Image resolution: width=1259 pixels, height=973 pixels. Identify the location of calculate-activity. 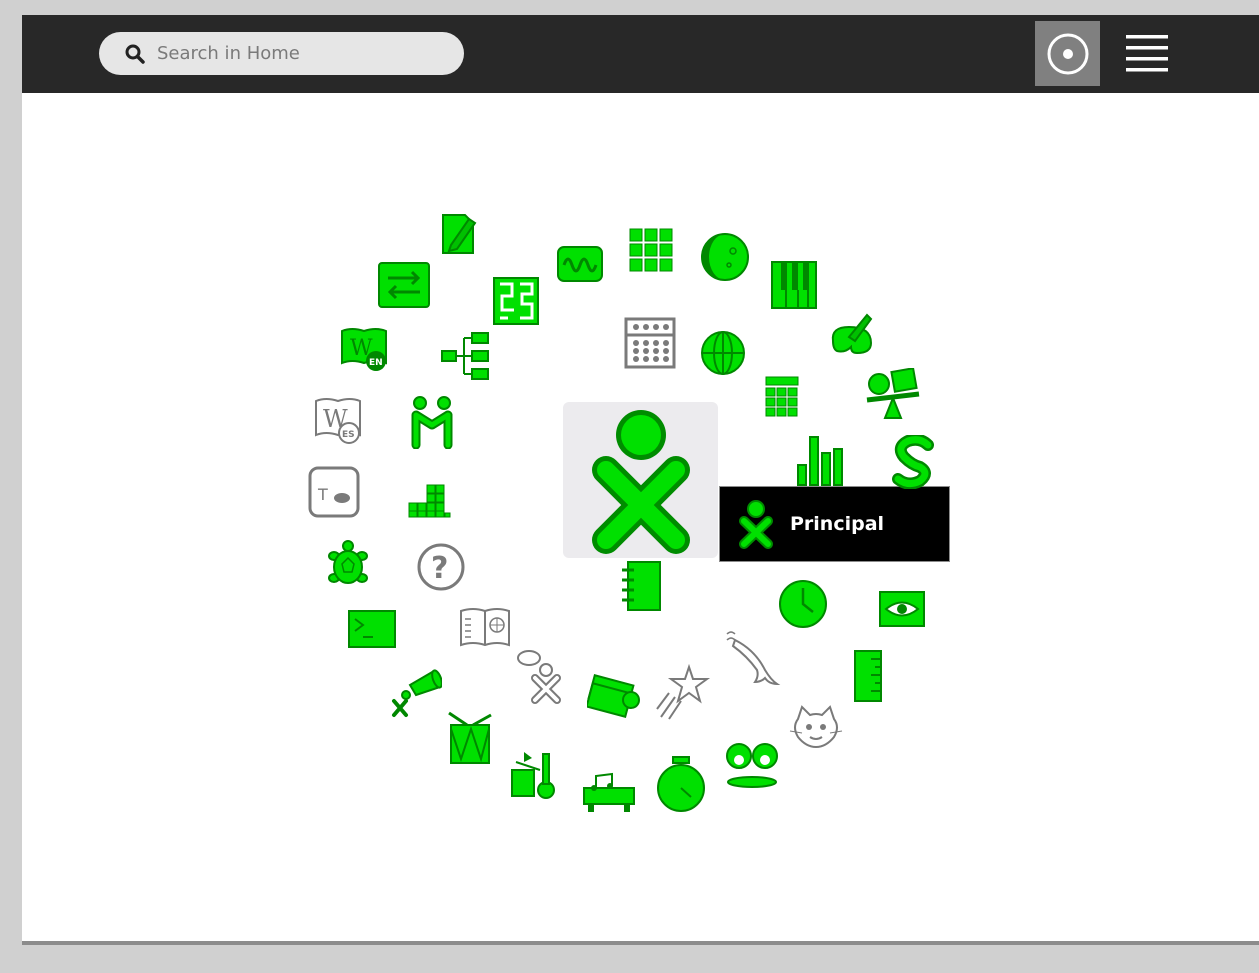
(782, 397).